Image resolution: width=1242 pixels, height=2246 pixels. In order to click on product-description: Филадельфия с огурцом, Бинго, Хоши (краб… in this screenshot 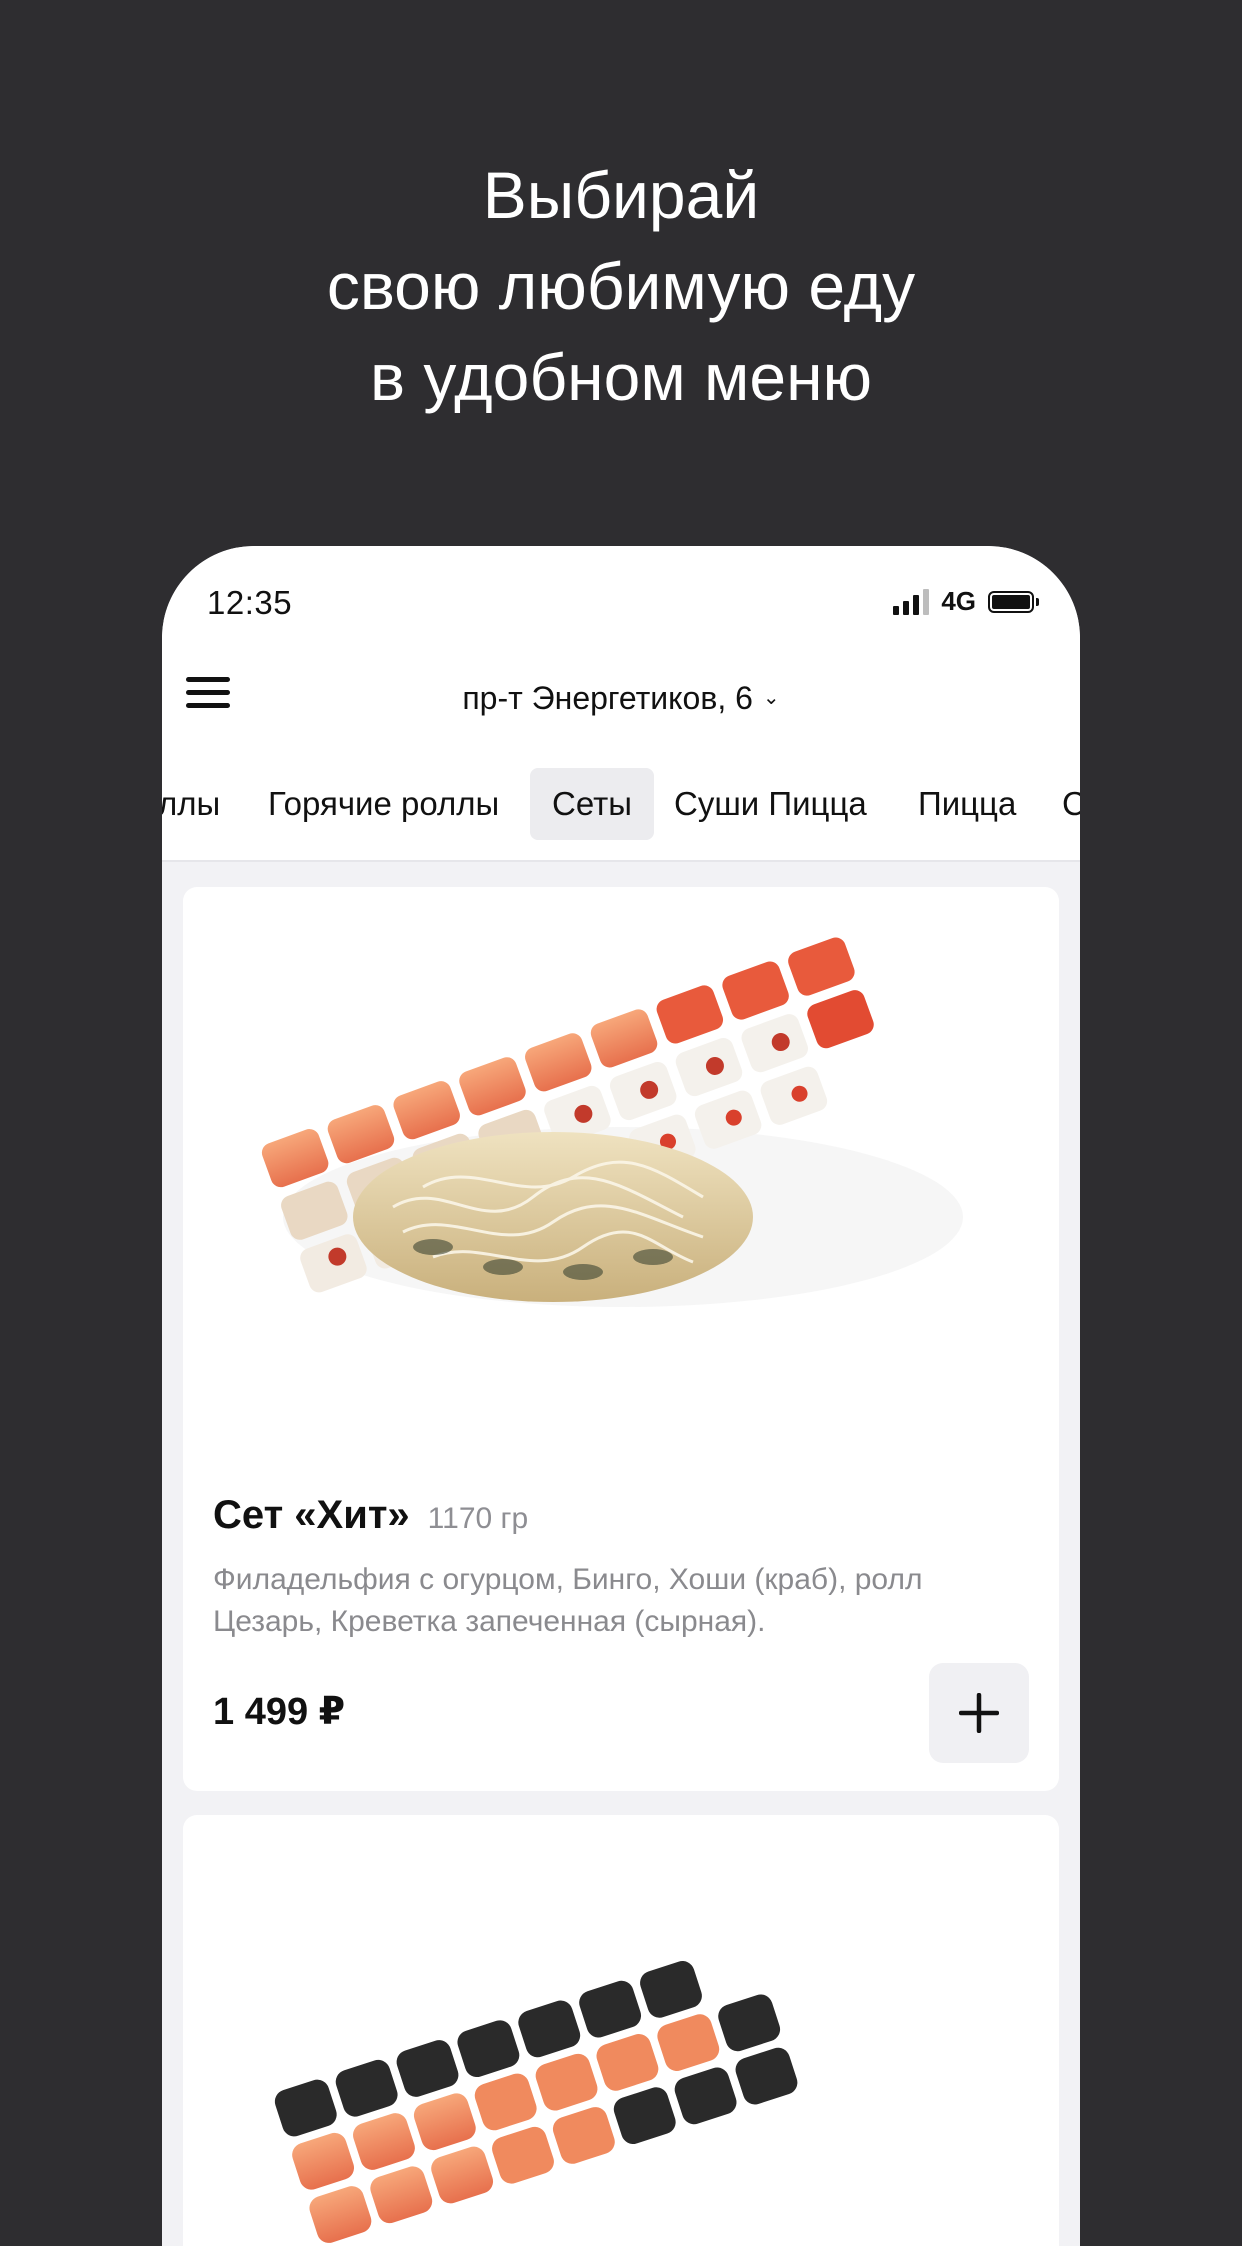, I will do `click(568, 1600)`.